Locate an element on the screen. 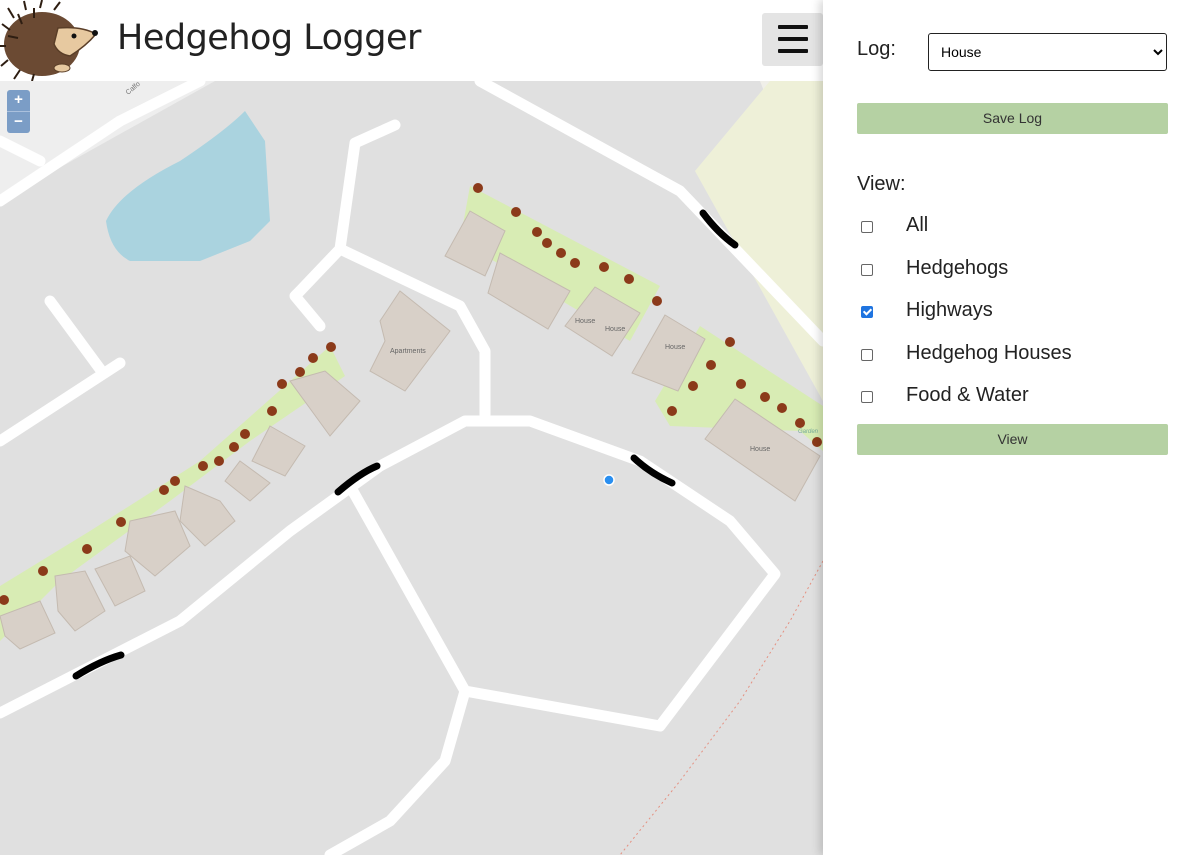  garden-area is located at coordinates (172, 493).